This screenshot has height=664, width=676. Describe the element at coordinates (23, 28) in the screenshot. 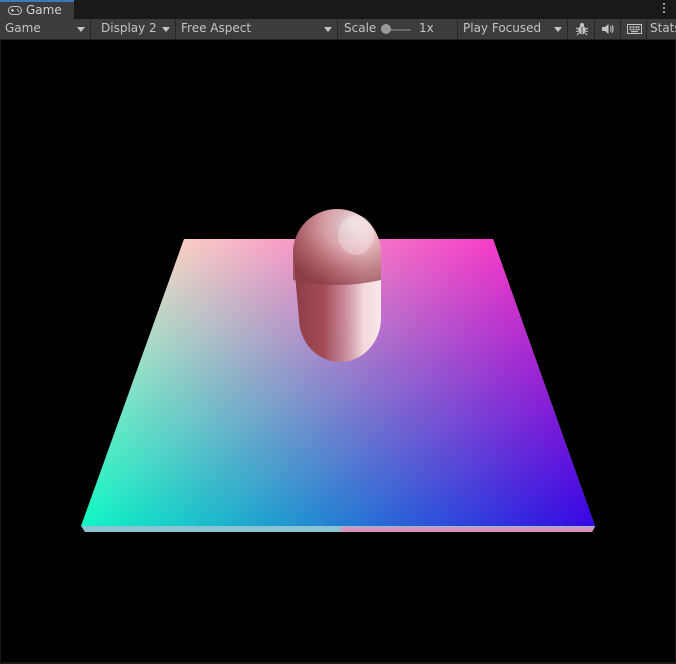

I see `view-dropdown-label: Game` at that location.